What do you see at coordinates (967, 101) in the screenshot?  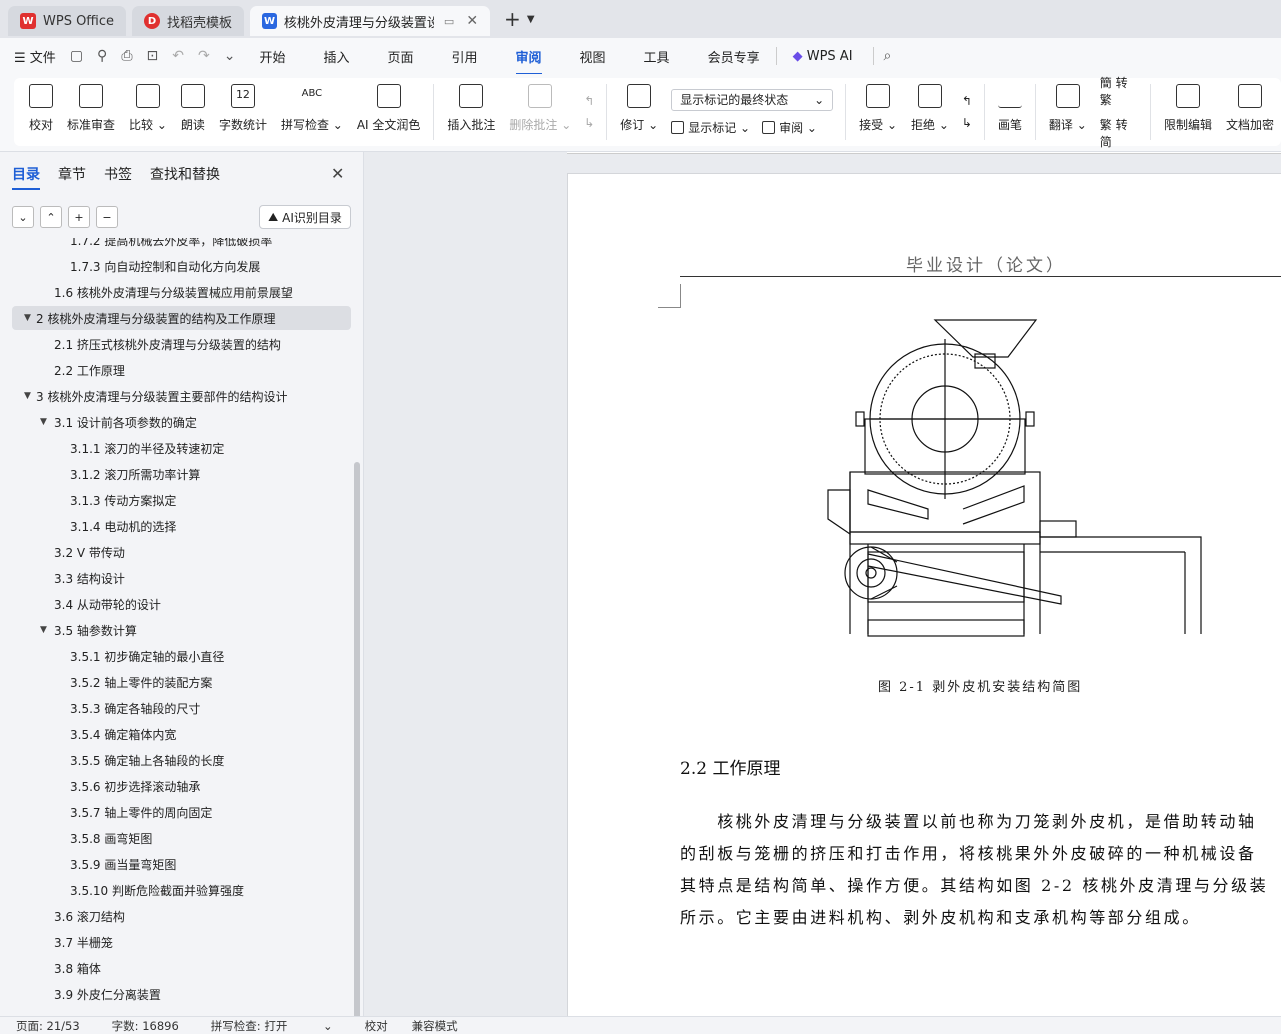 I see `previous-change-icon: ↰` at bounding box center [967, 101].